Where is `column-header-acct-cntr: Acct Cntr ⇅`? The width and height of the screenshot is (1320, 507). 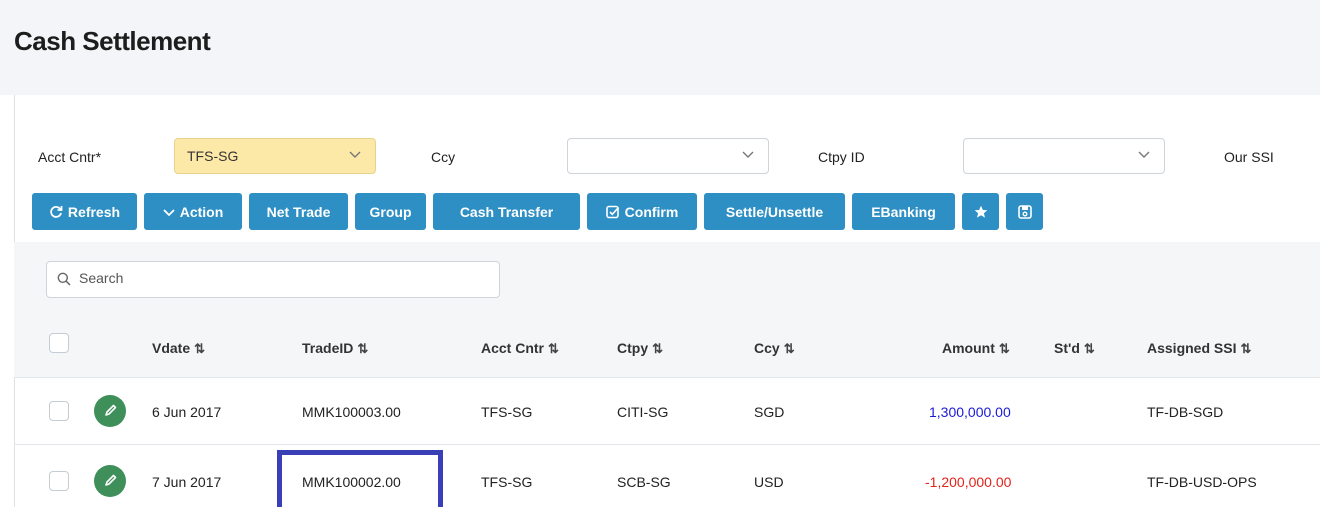 column-header-acct-cntr: Acct Cntr ⇅ is located at coordinates (520, 348).